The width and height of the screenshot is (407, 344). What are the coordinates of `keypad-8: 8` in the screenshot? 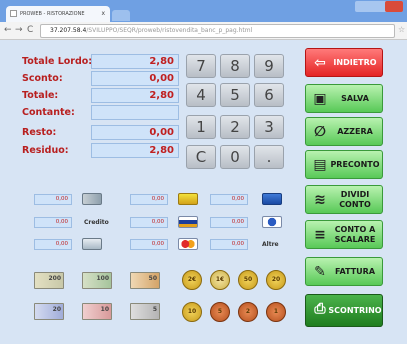 It's located at (235, 66).